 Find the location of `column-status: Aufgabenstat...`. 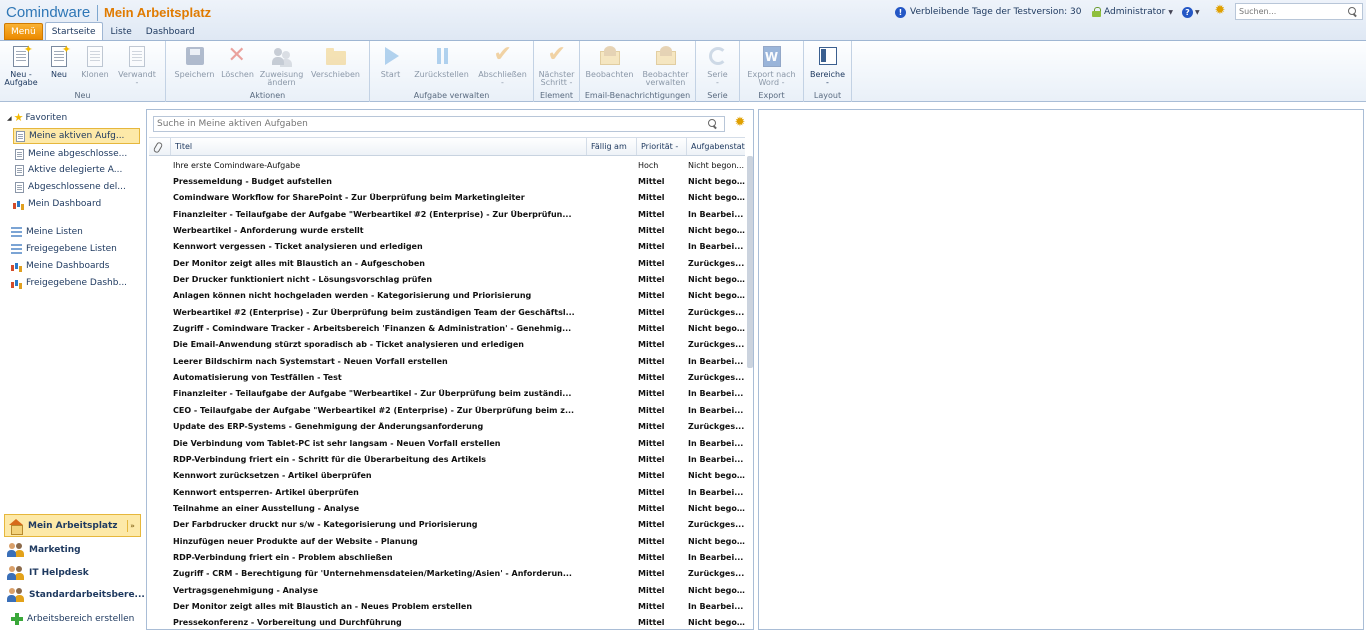

column-status: Aufgabenstat... is located at coordinates (716, 146).